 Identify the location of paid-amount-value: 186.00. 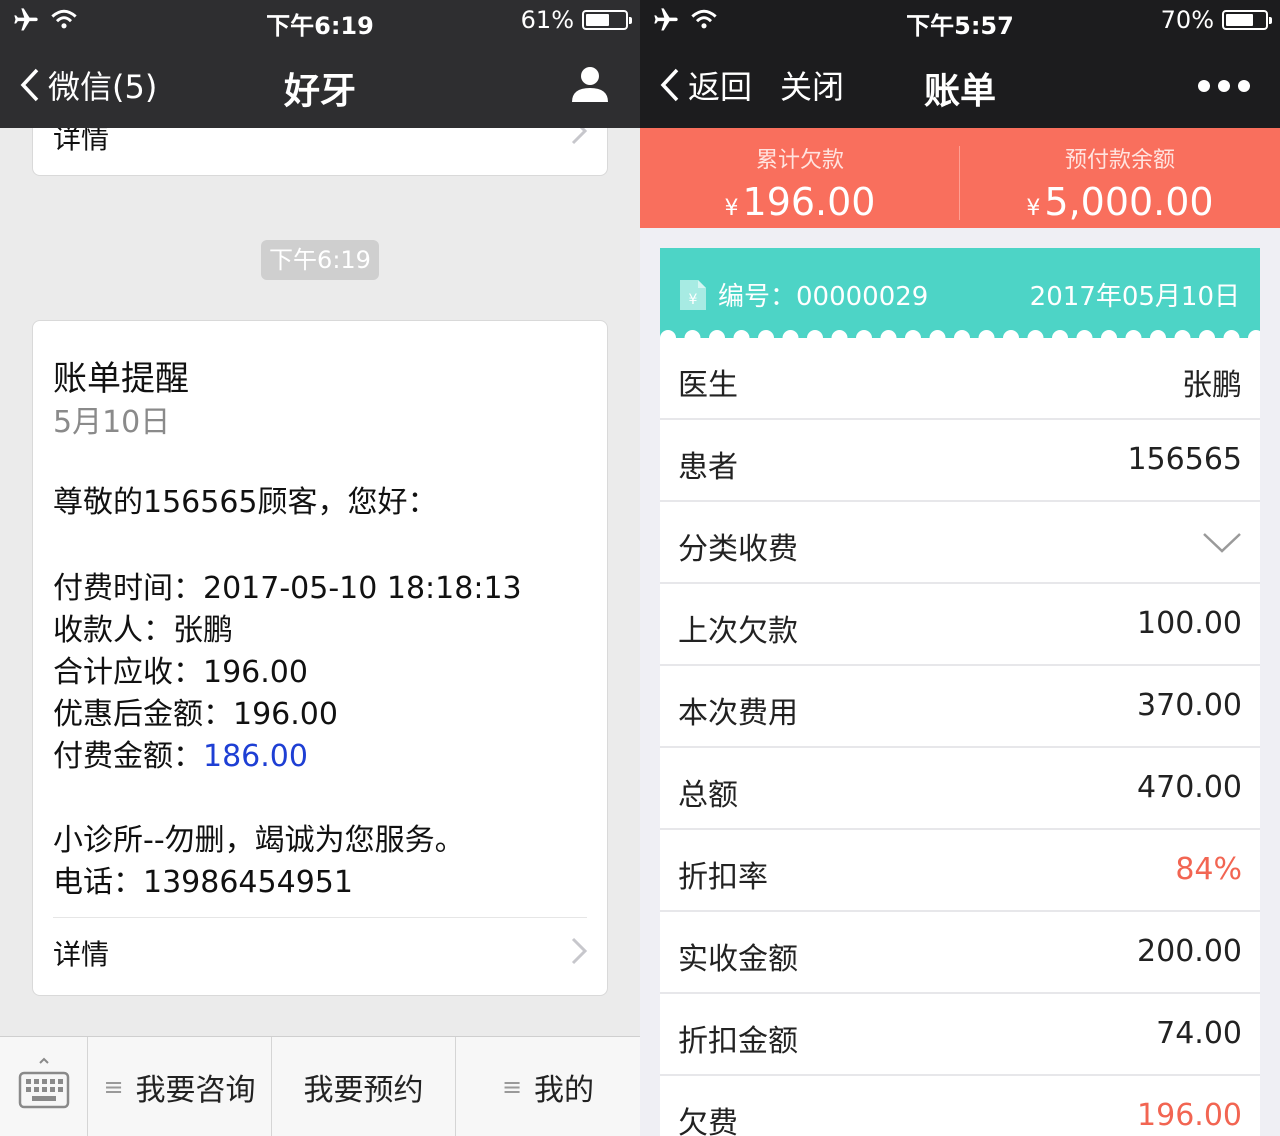
(255, 756).